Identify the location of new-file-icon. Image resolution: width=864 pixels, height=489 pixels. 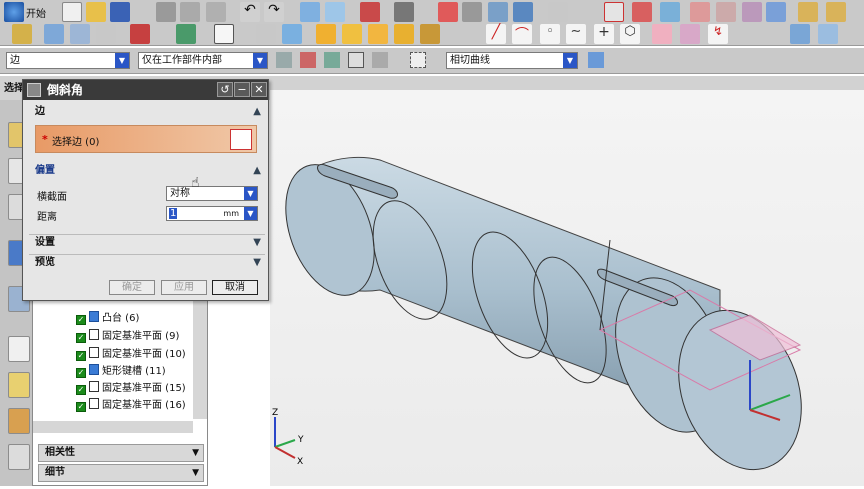
(72, 12).